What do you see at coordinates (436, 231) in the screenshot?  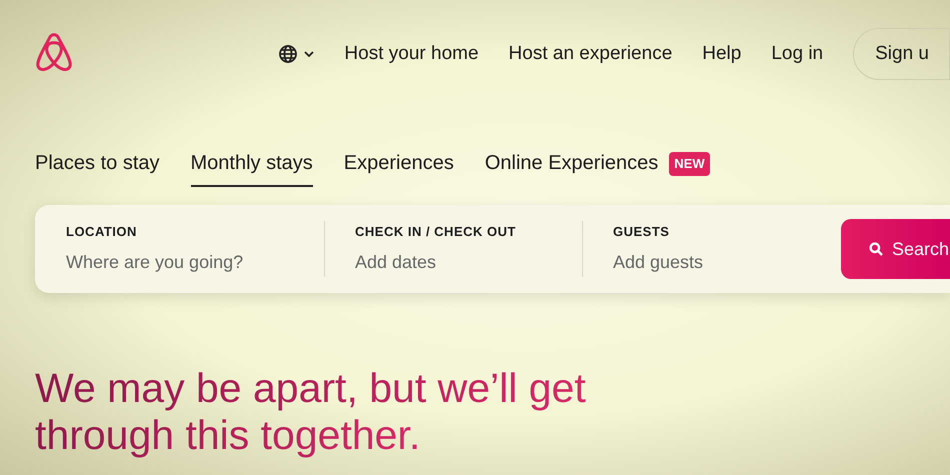 I see `field-label: CHECK IN / CHECK OUT` at bounding box center [436, 231].